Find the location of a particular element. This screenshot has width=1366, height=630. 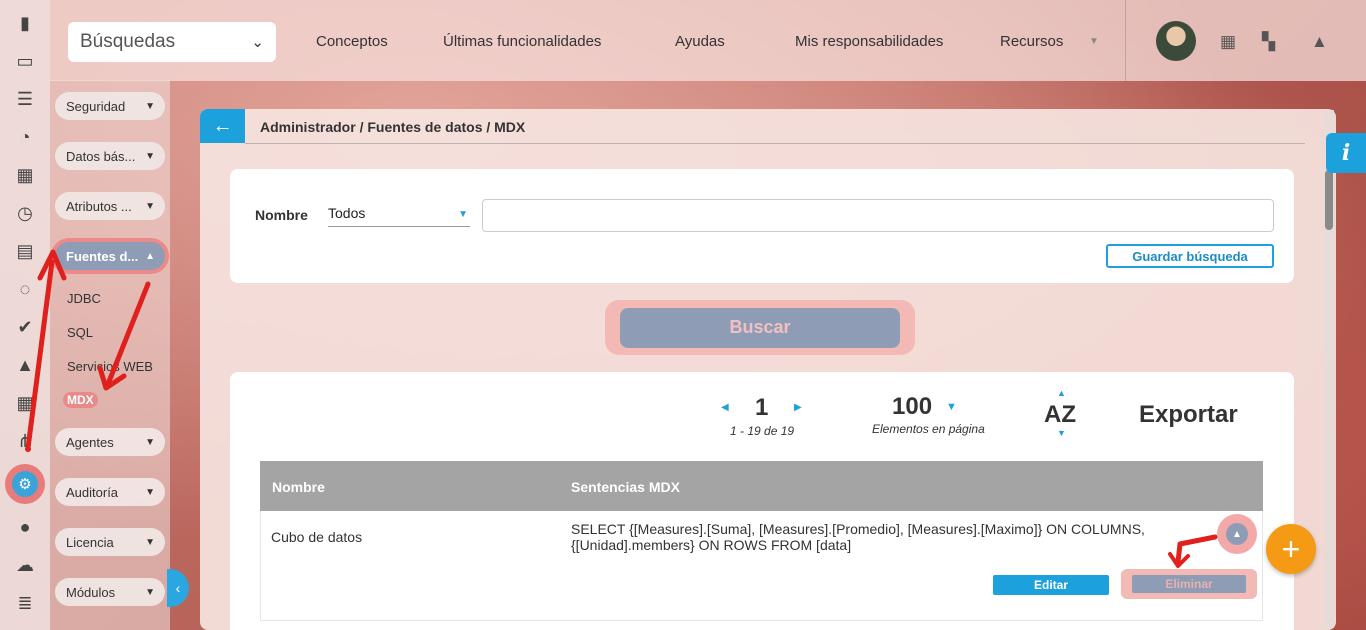

page-range: 1 - 19 de 19 is located at coordinates (762, 431).